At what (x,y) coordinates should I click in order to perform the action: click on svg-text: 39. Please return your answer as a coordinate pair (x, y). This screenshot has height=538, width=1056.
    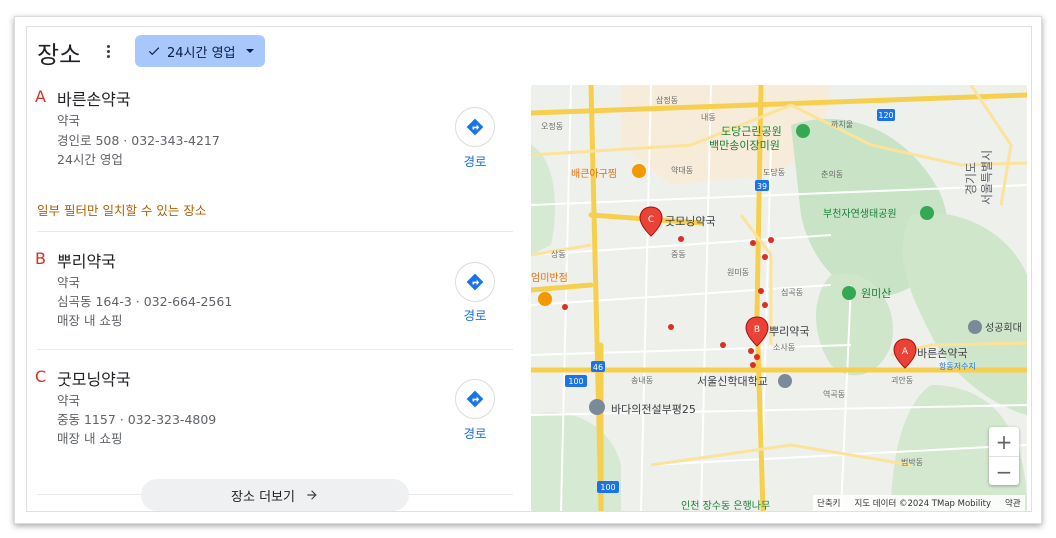
    Looking at the image, I should click on (762, 186).